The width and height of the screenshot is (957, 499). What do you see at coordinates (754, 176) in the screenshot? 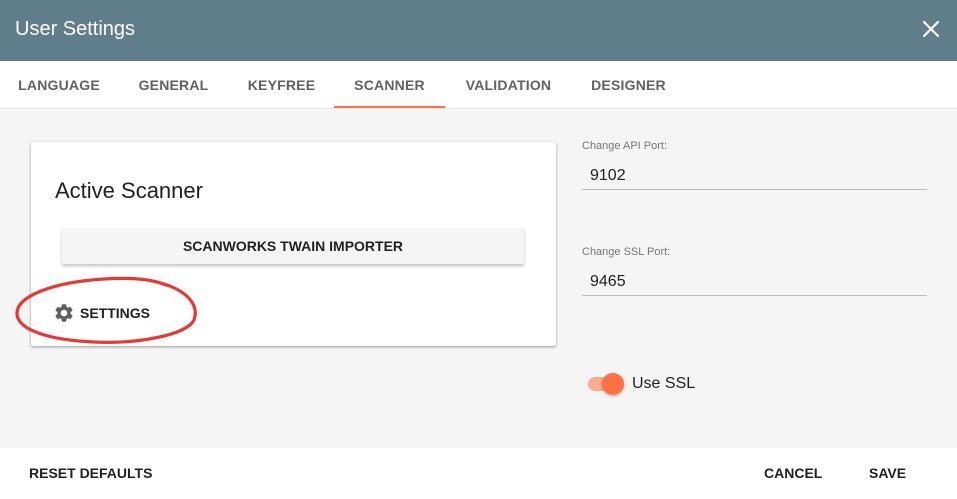
I see `api-port-input` at bounding box center [754, 176].